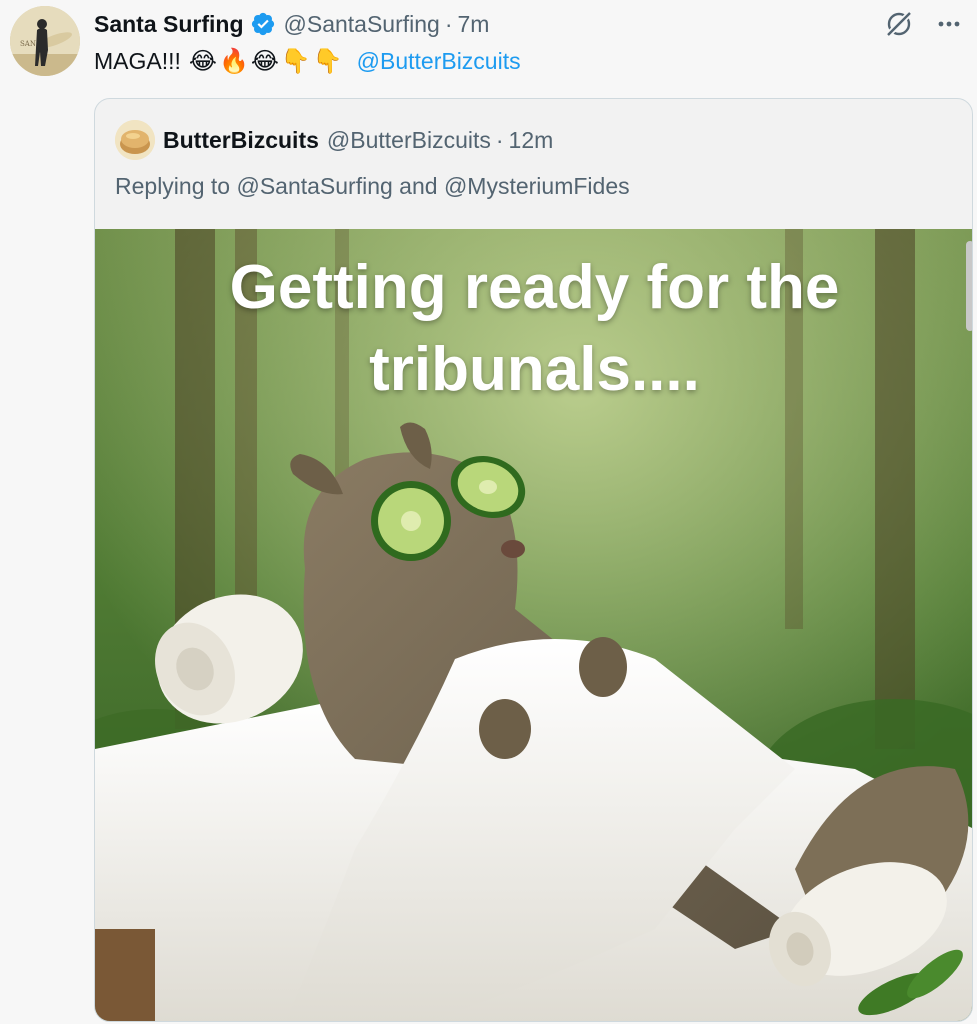  What do you see at coordinates (362, 24) in the screenshot?
I see `handle: @SantaSurfing` at bounding box center [362, 24].